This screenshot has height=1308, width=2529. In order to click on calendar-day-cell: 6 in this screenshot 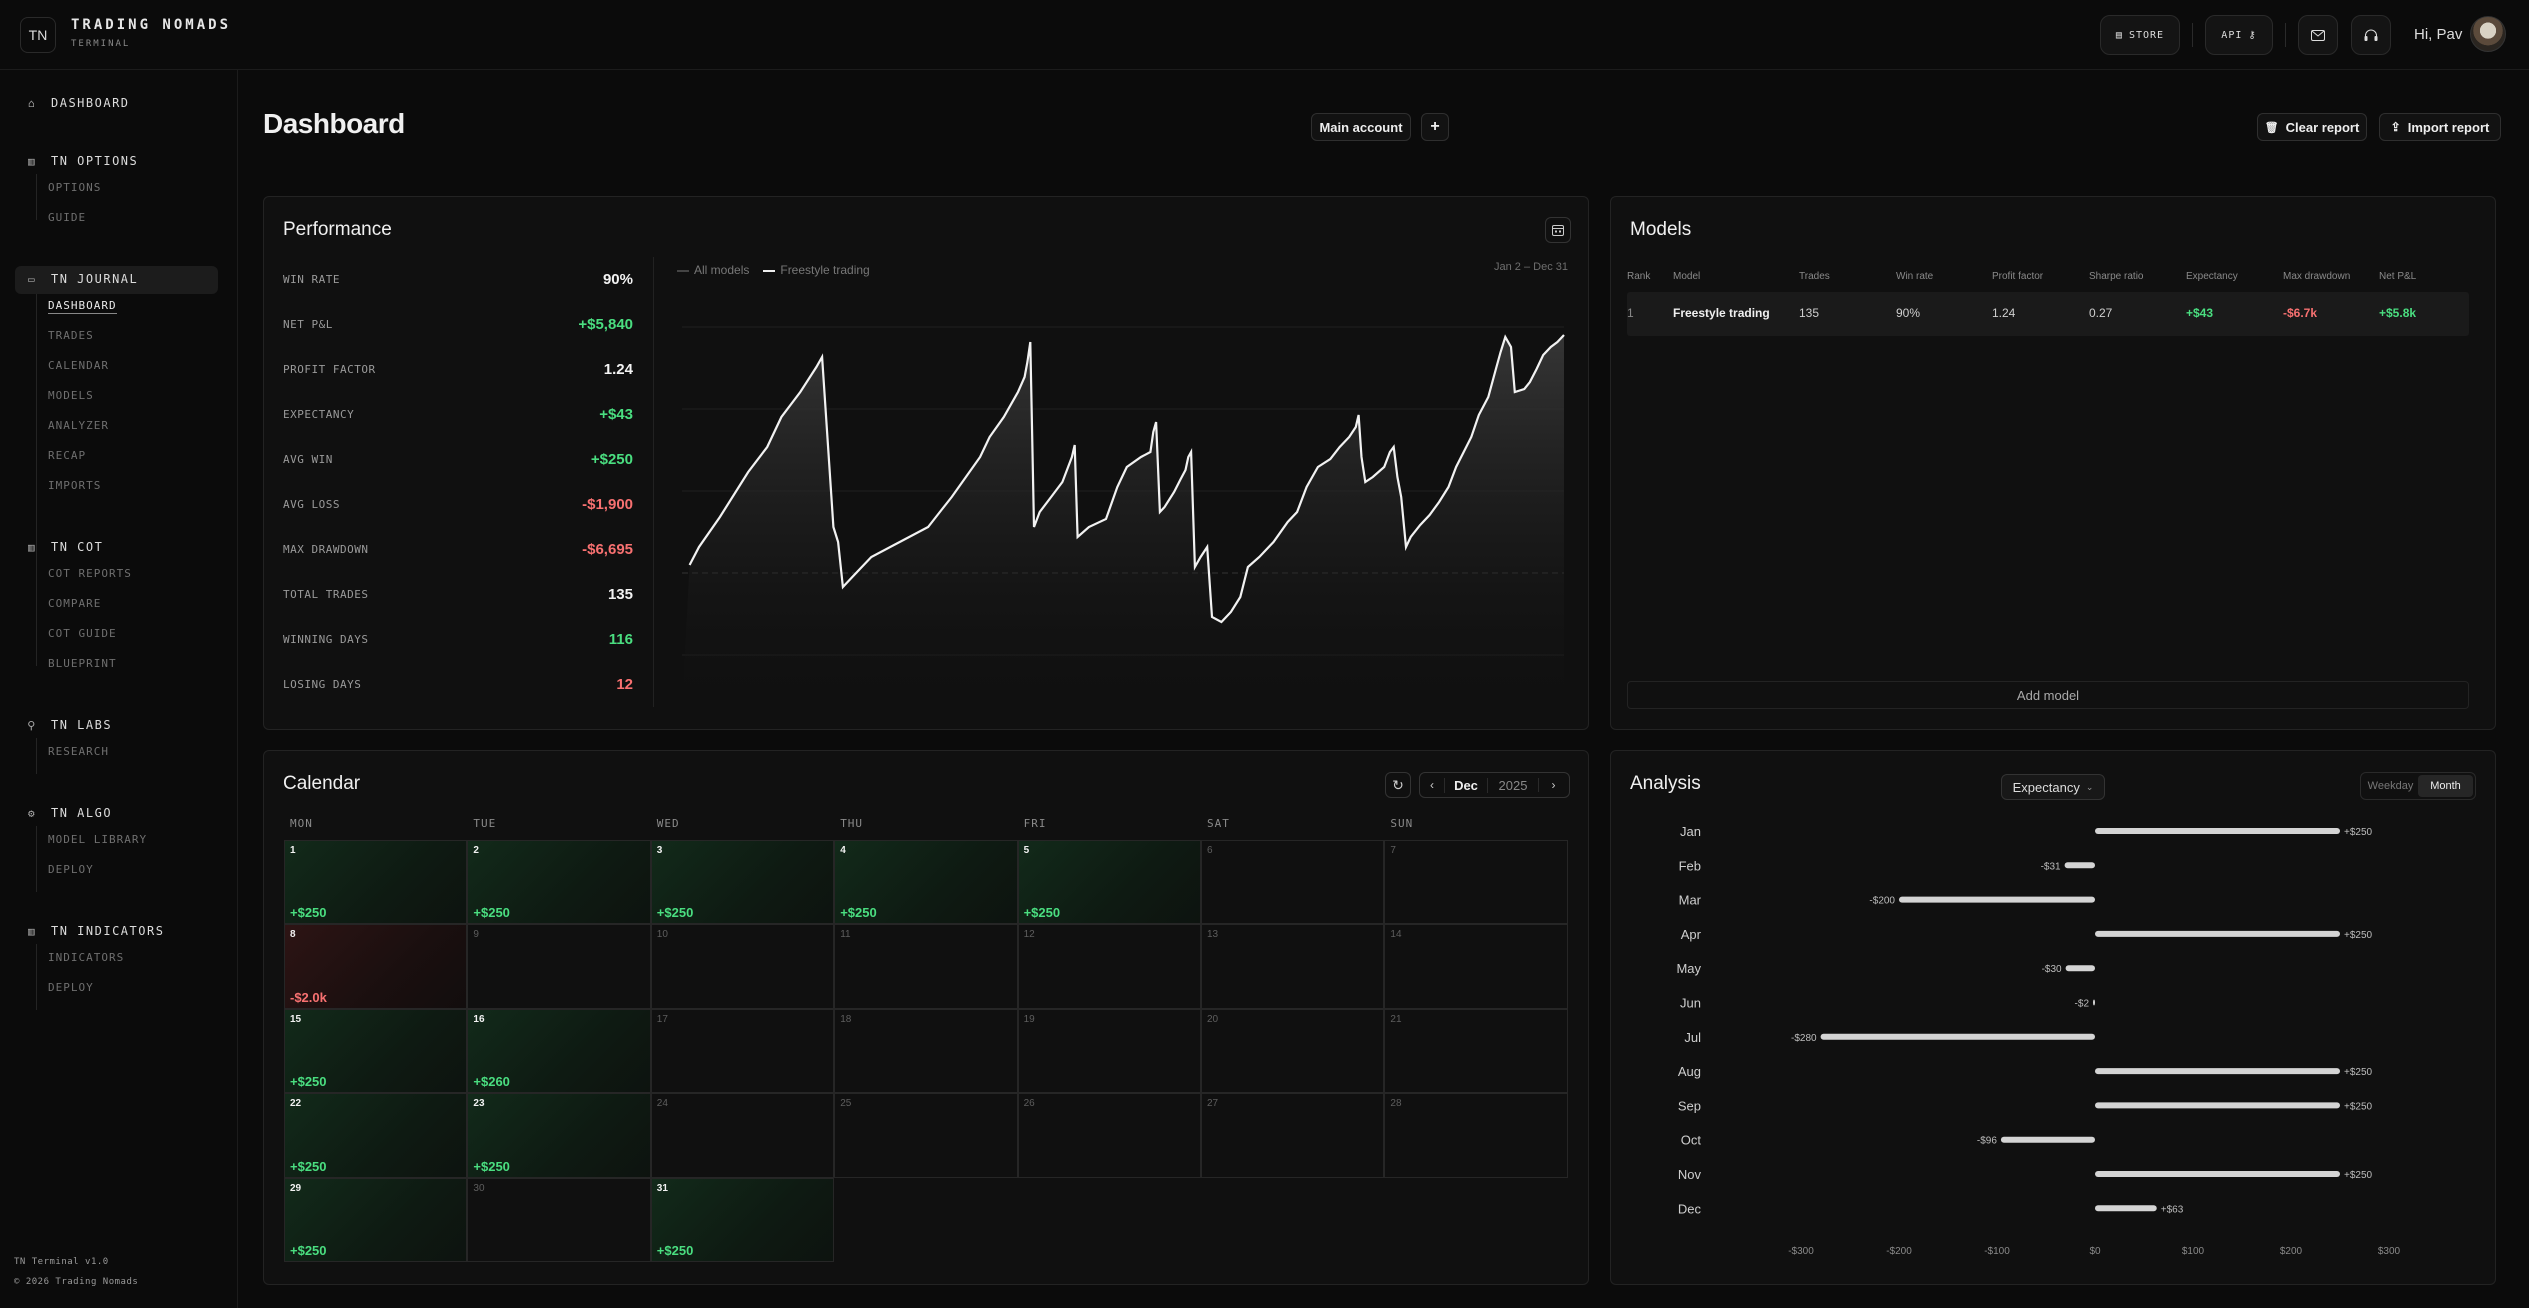, I will do `click(1293, 882)`.